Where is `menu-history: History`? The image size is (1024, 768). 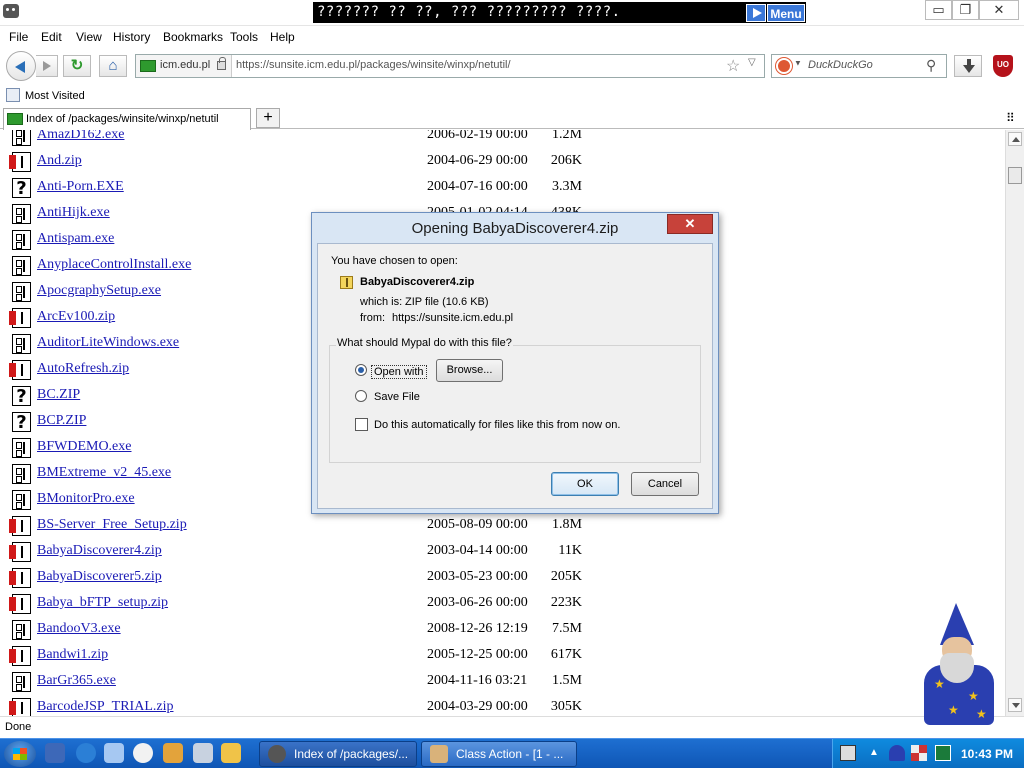
menu-history: History is located at coordinates (131, 37).